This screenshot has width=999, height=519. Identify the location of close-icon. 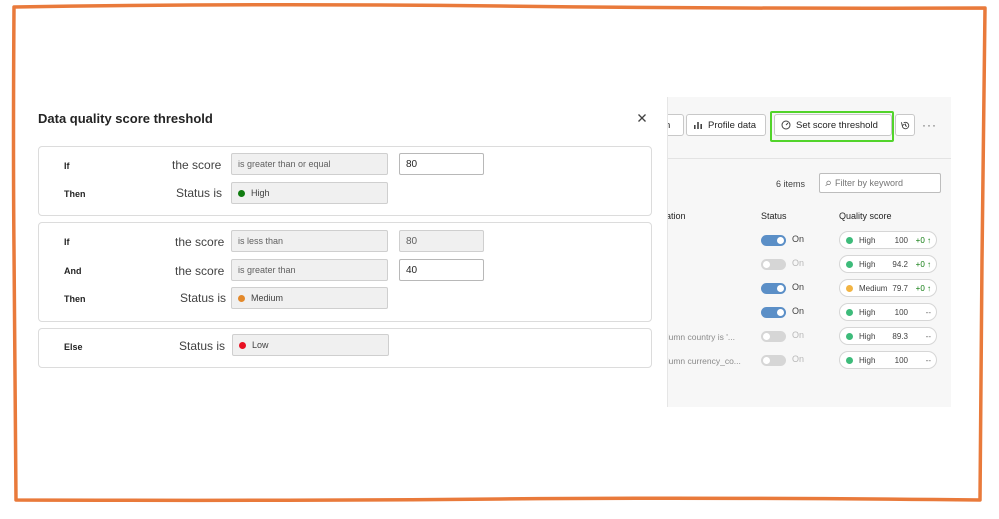
(642, 118).